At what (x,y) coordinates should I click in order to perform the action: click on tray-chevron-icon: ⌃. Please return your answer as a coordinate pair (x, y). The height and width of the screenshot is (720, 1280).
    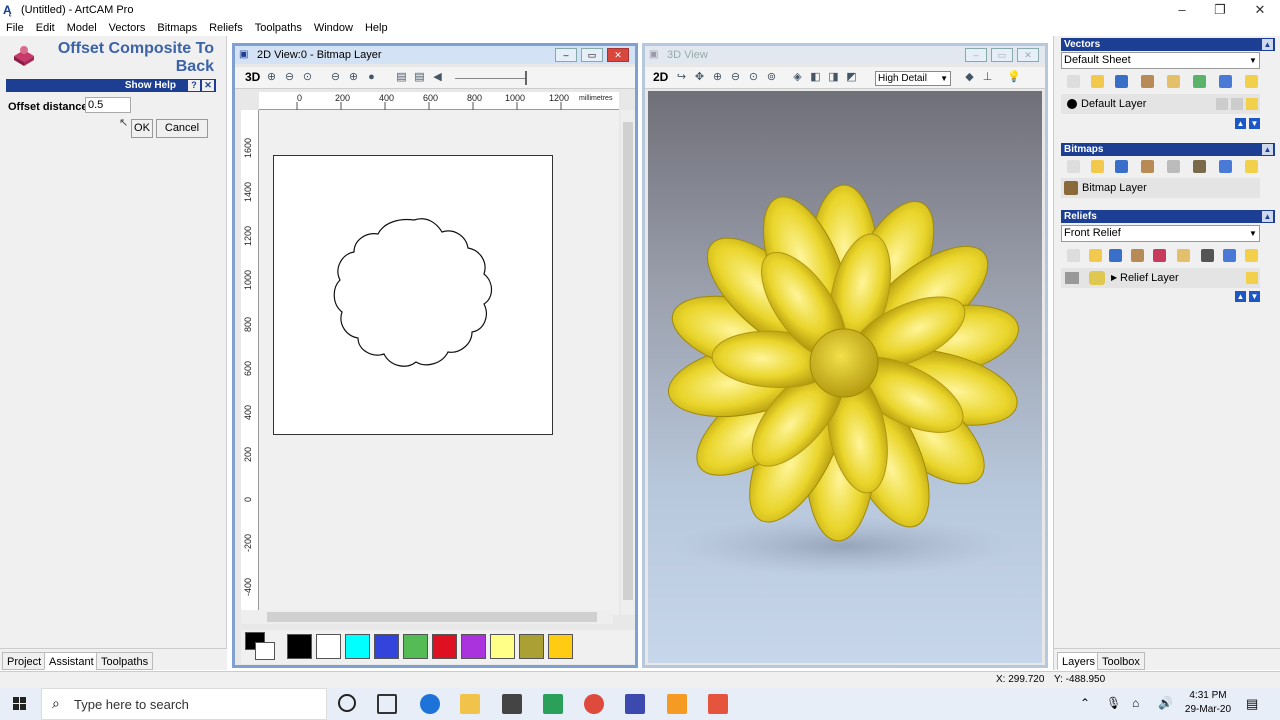
    Looking at the image, I should click on (1085, 703).